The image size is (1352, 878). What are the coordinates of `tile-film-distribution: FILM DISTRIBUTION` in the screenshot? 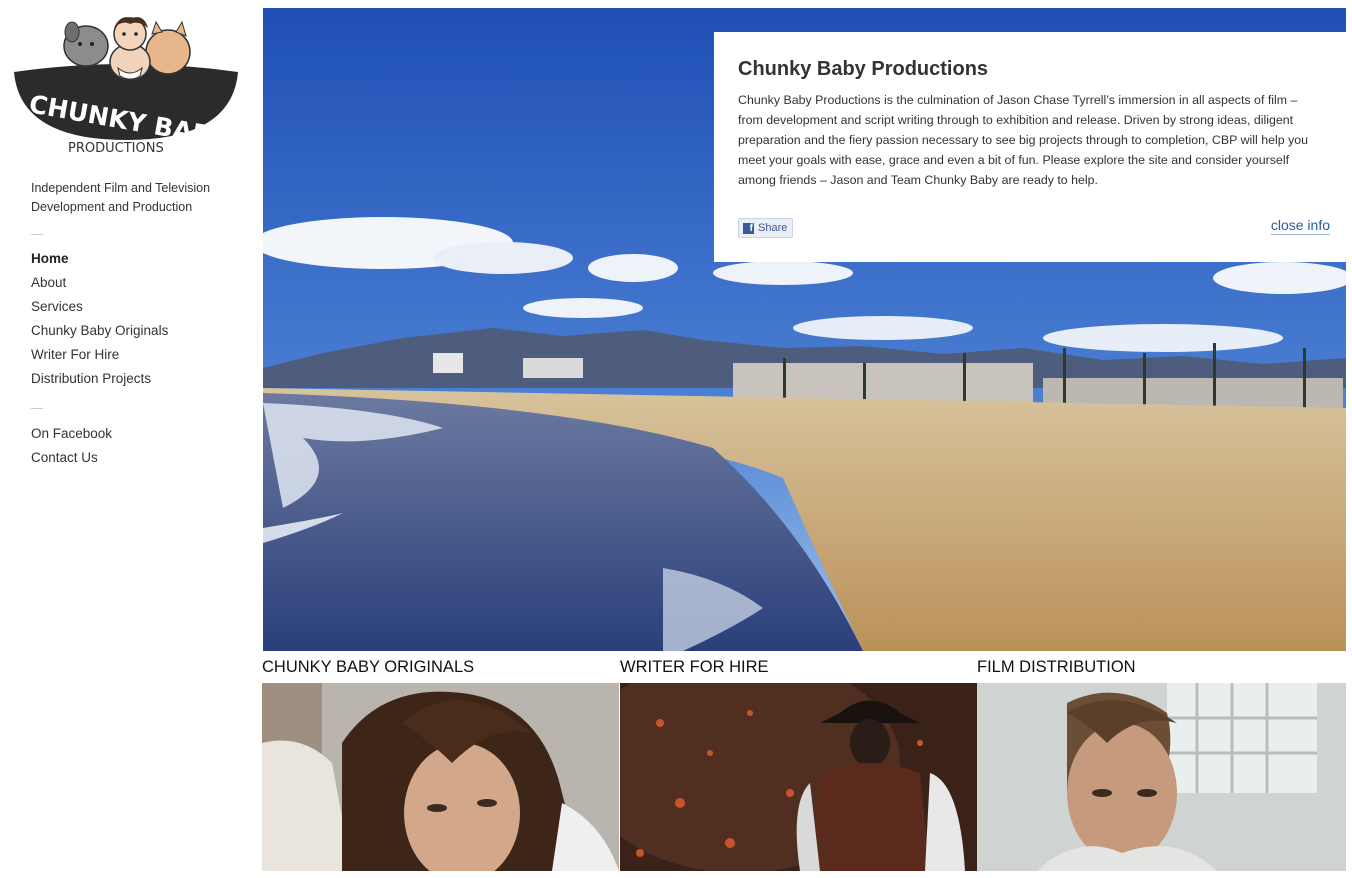 It's located at (1161, 766).